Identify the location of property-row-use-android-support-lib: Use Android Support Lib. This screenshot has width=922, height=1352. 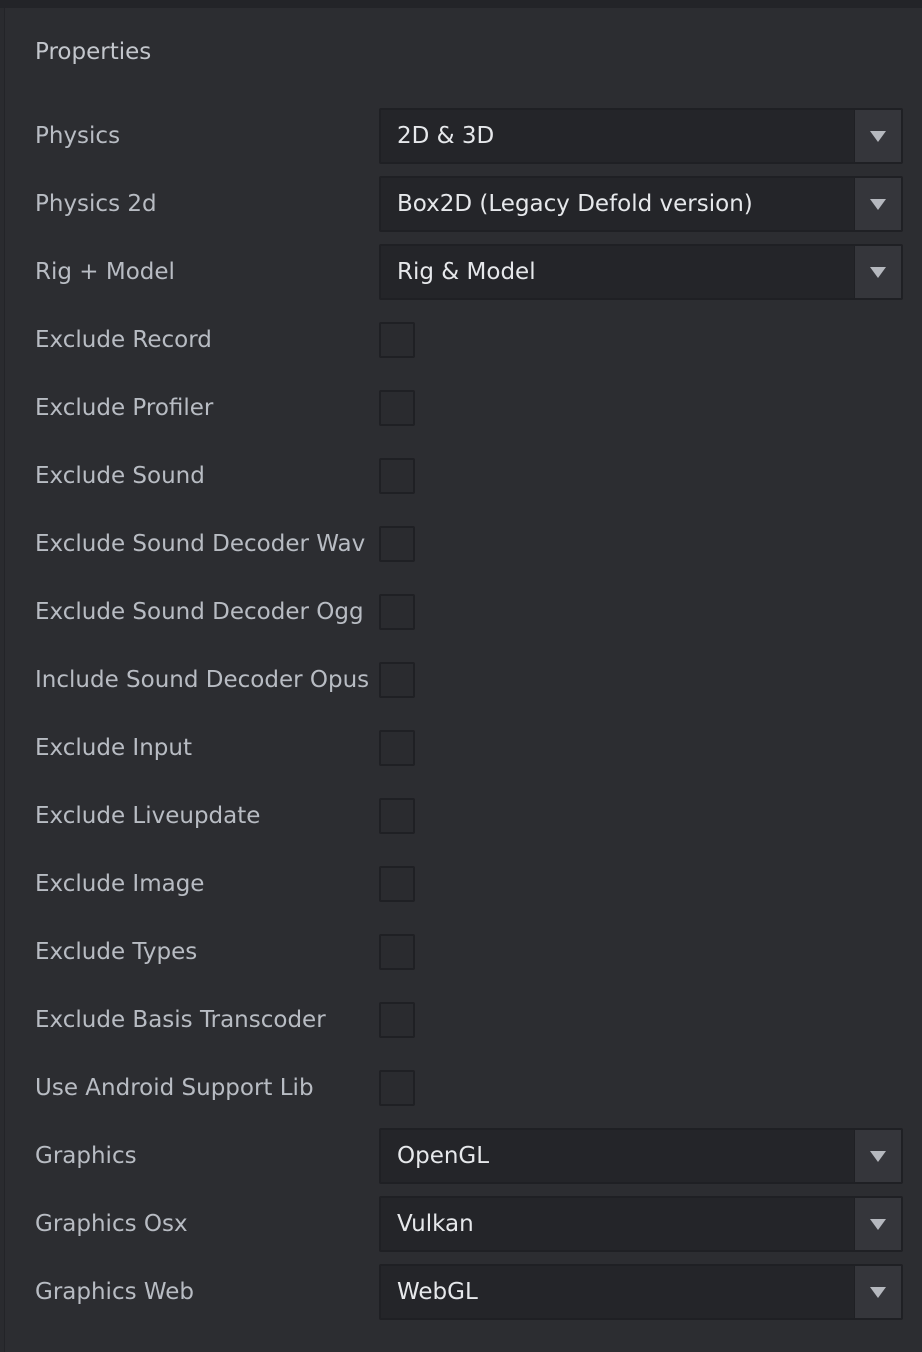
(463, 1088).